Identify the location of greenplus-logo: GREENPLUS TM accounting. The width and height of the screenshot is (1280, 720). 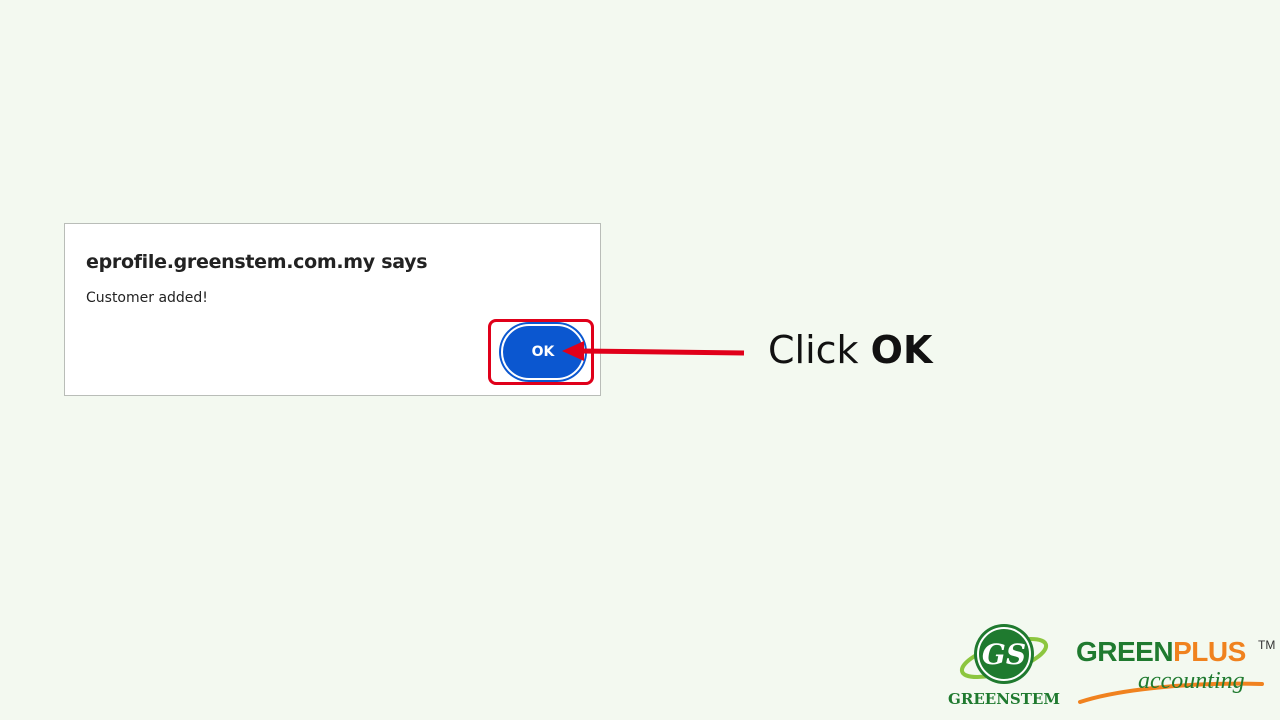
(1176, 676).